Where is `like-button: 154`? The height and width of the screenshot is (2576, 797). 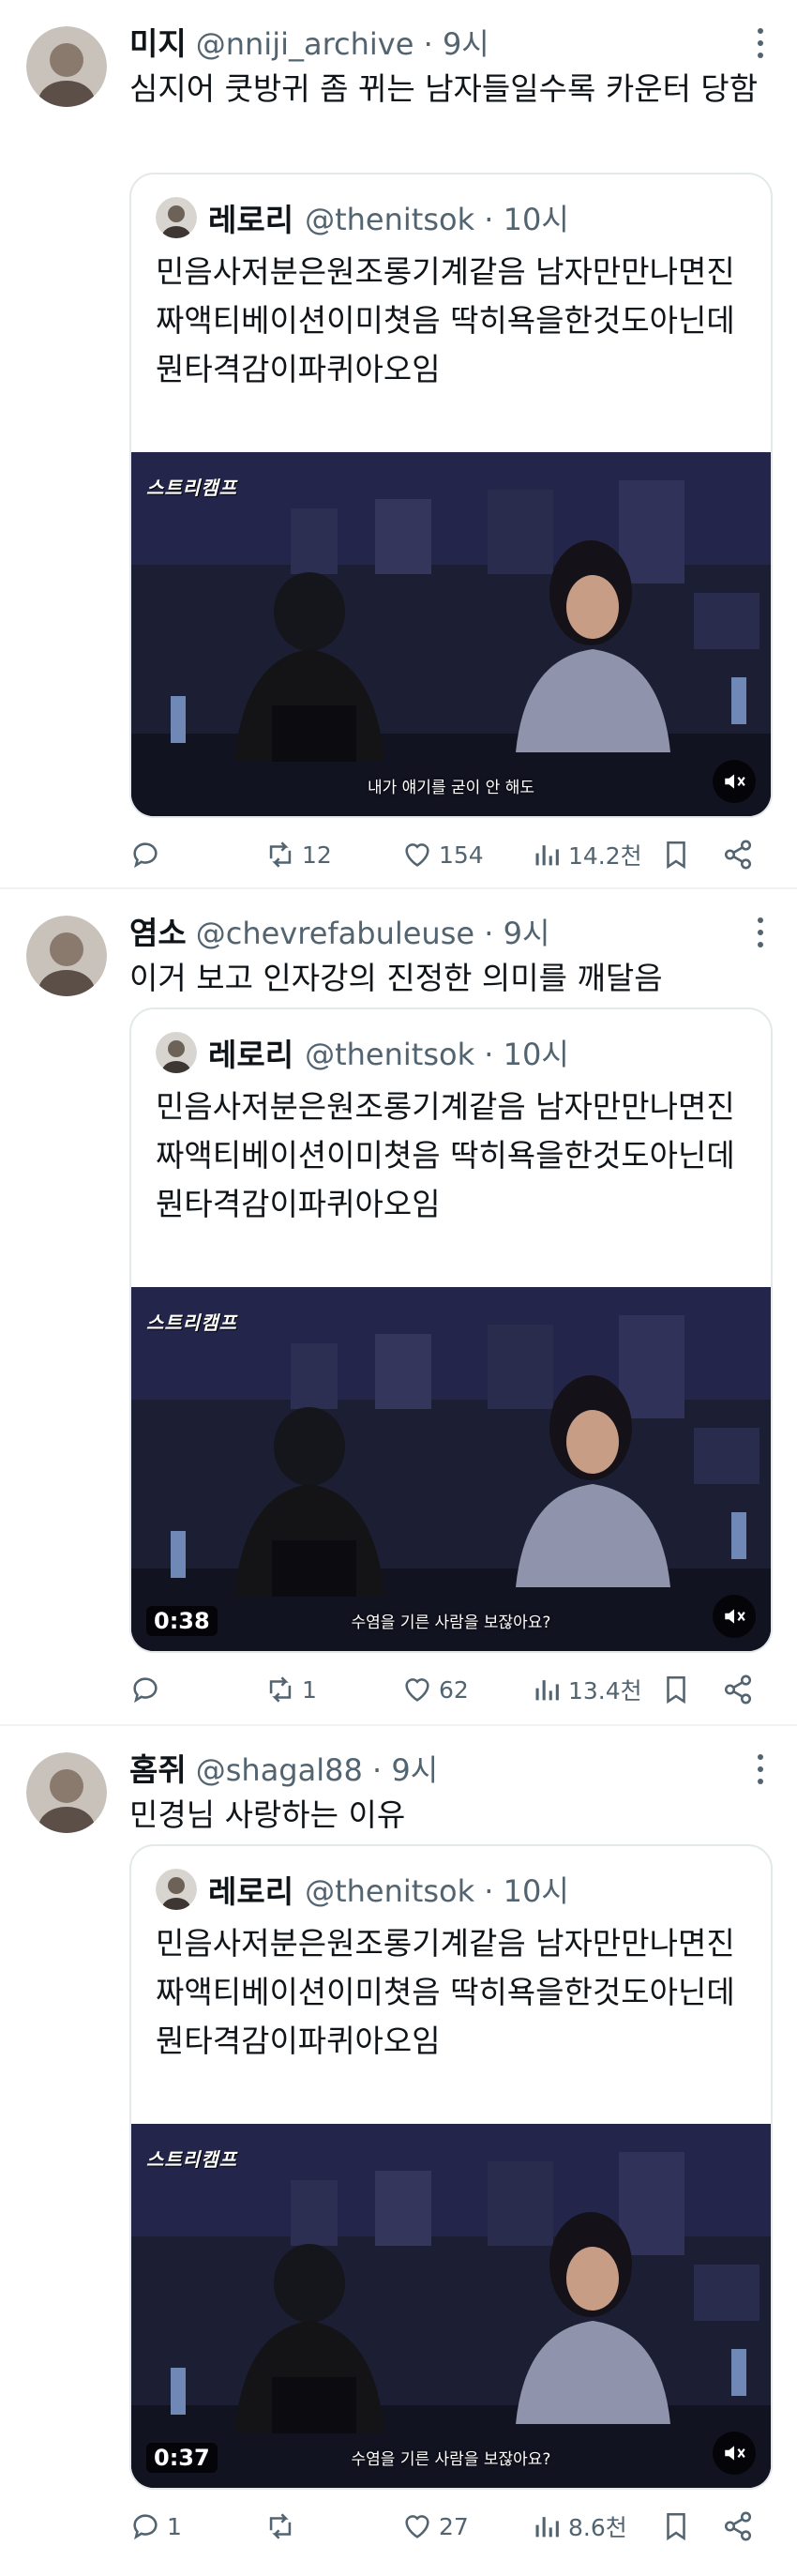 like-button: 154 is located at coordinates (442, 855).